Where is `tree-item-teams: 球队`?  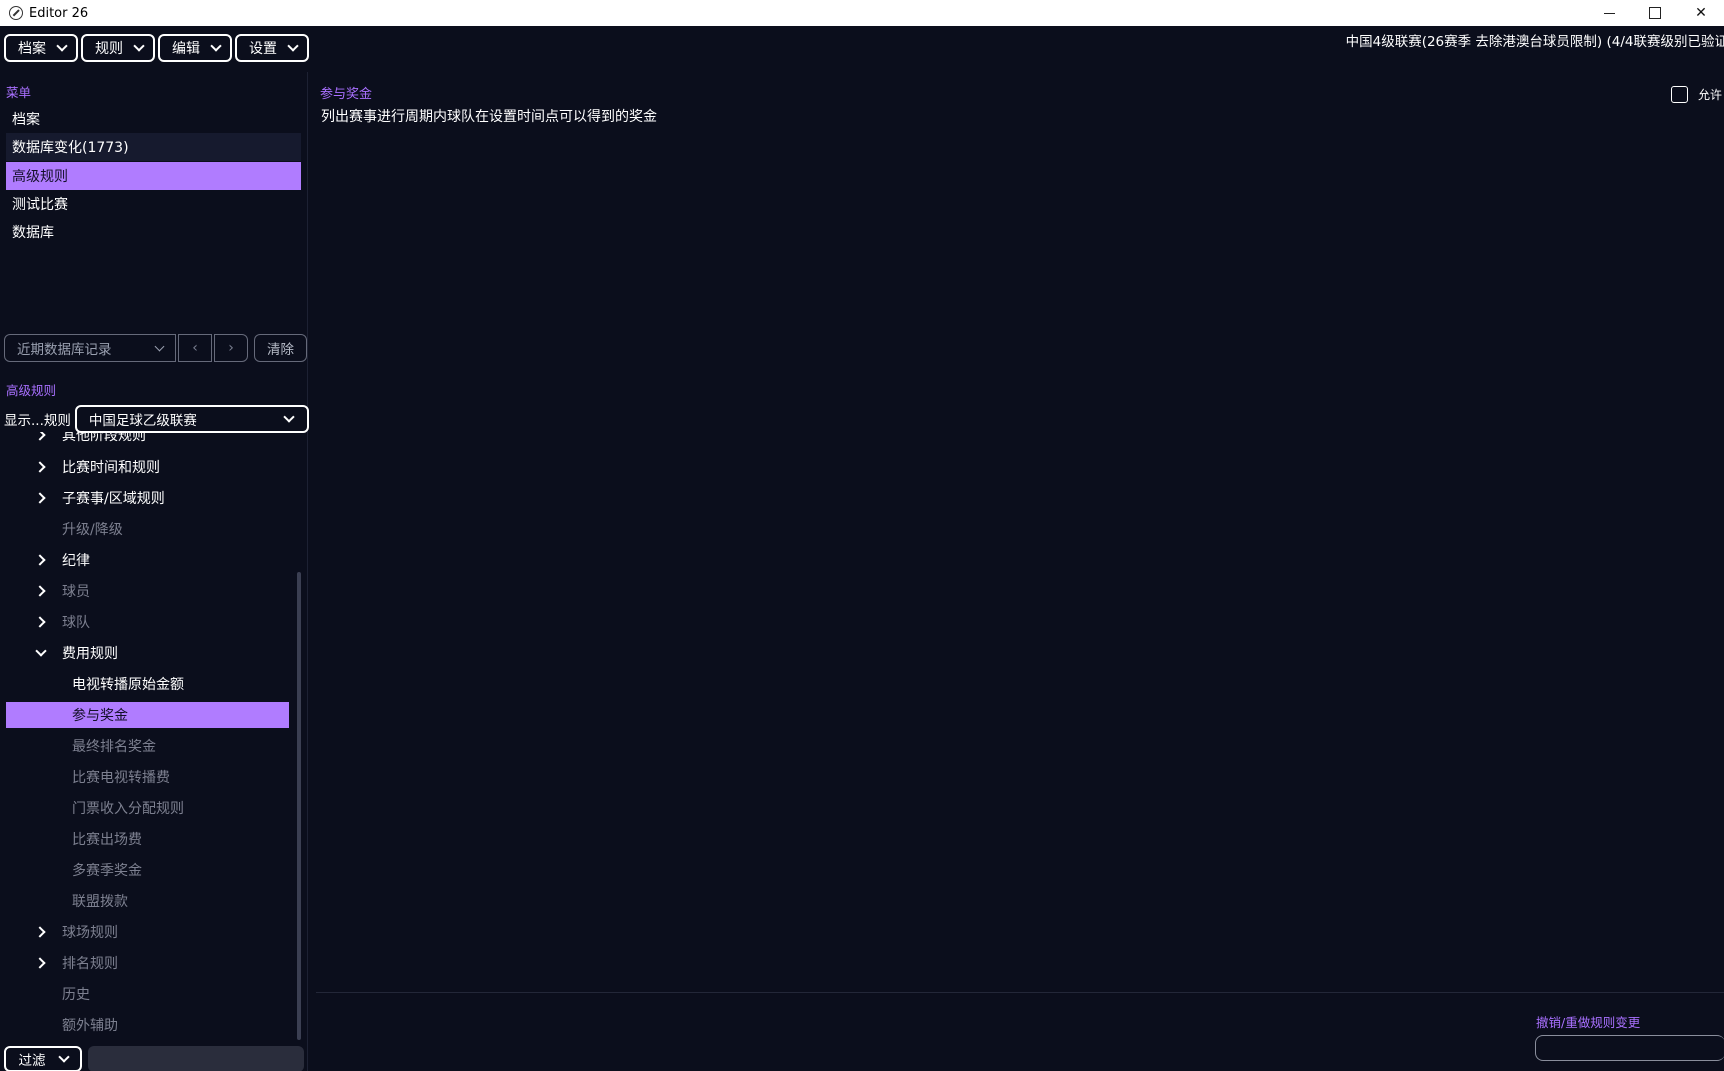
tree-item-teams: 球队 is located at coordinates (150, 622).